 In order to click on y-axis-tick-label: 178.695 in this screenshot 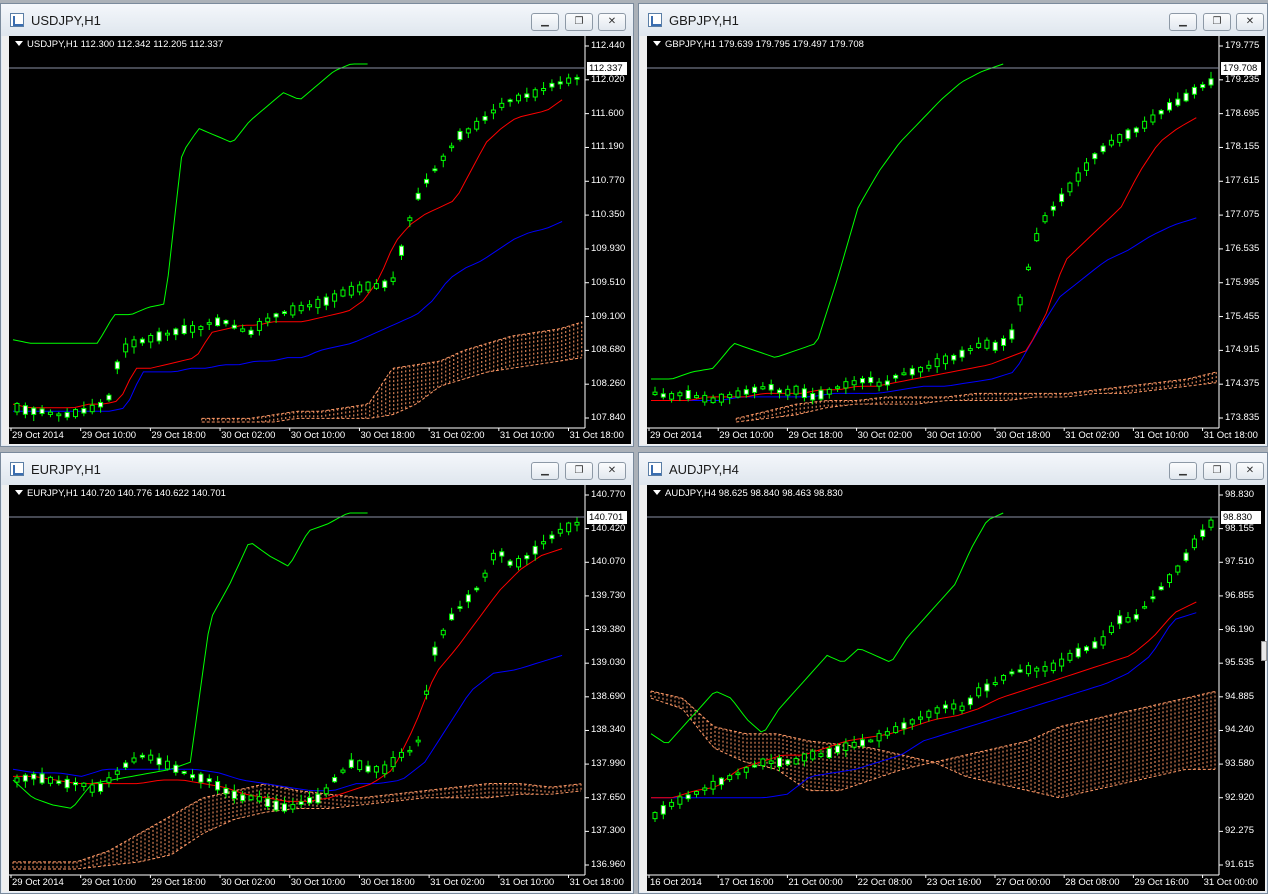, I will do `click(1242, 113)`.